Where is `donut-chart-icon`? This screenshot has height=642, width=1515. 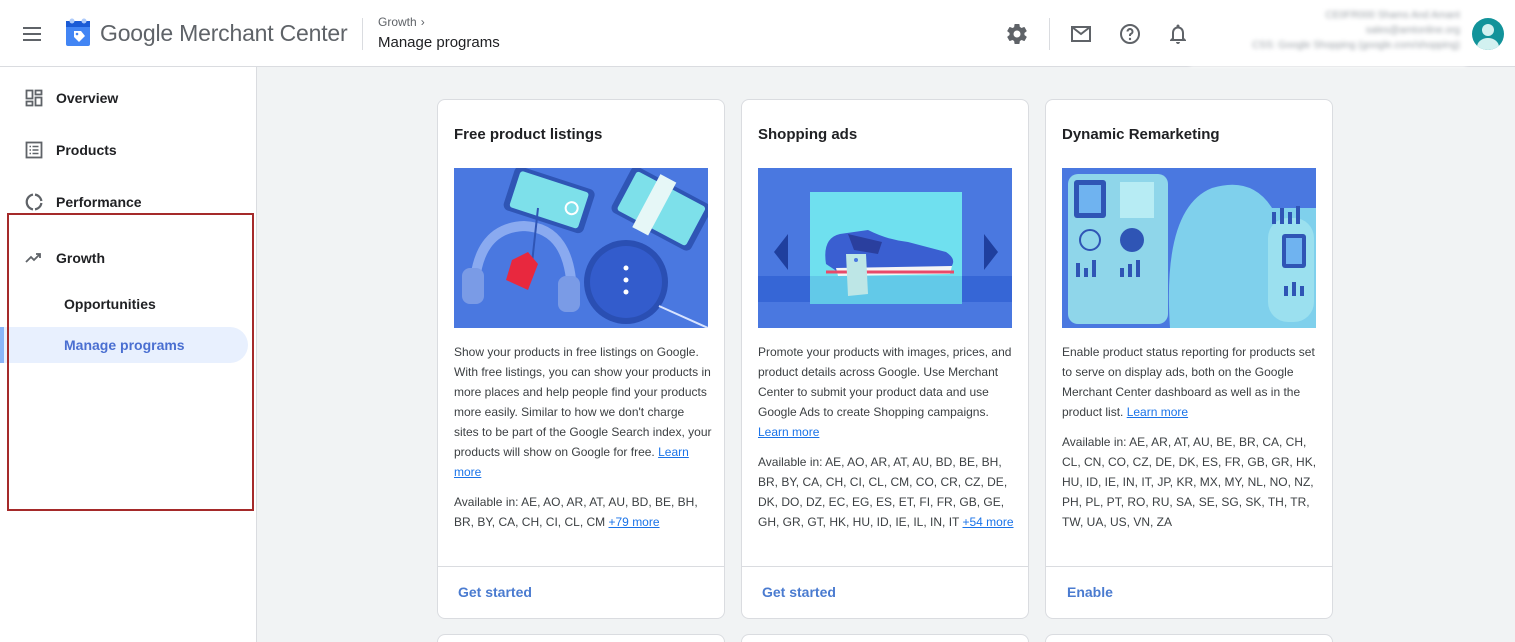 donut-chart-icon is located at coordinates (34, 202).